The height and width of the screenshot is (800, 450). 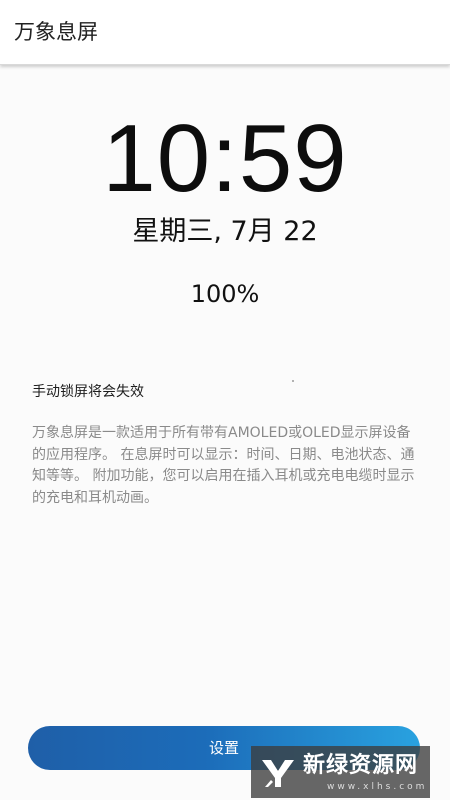 I want to click on app-title: 万象息屏, so click(x=56, y=32).